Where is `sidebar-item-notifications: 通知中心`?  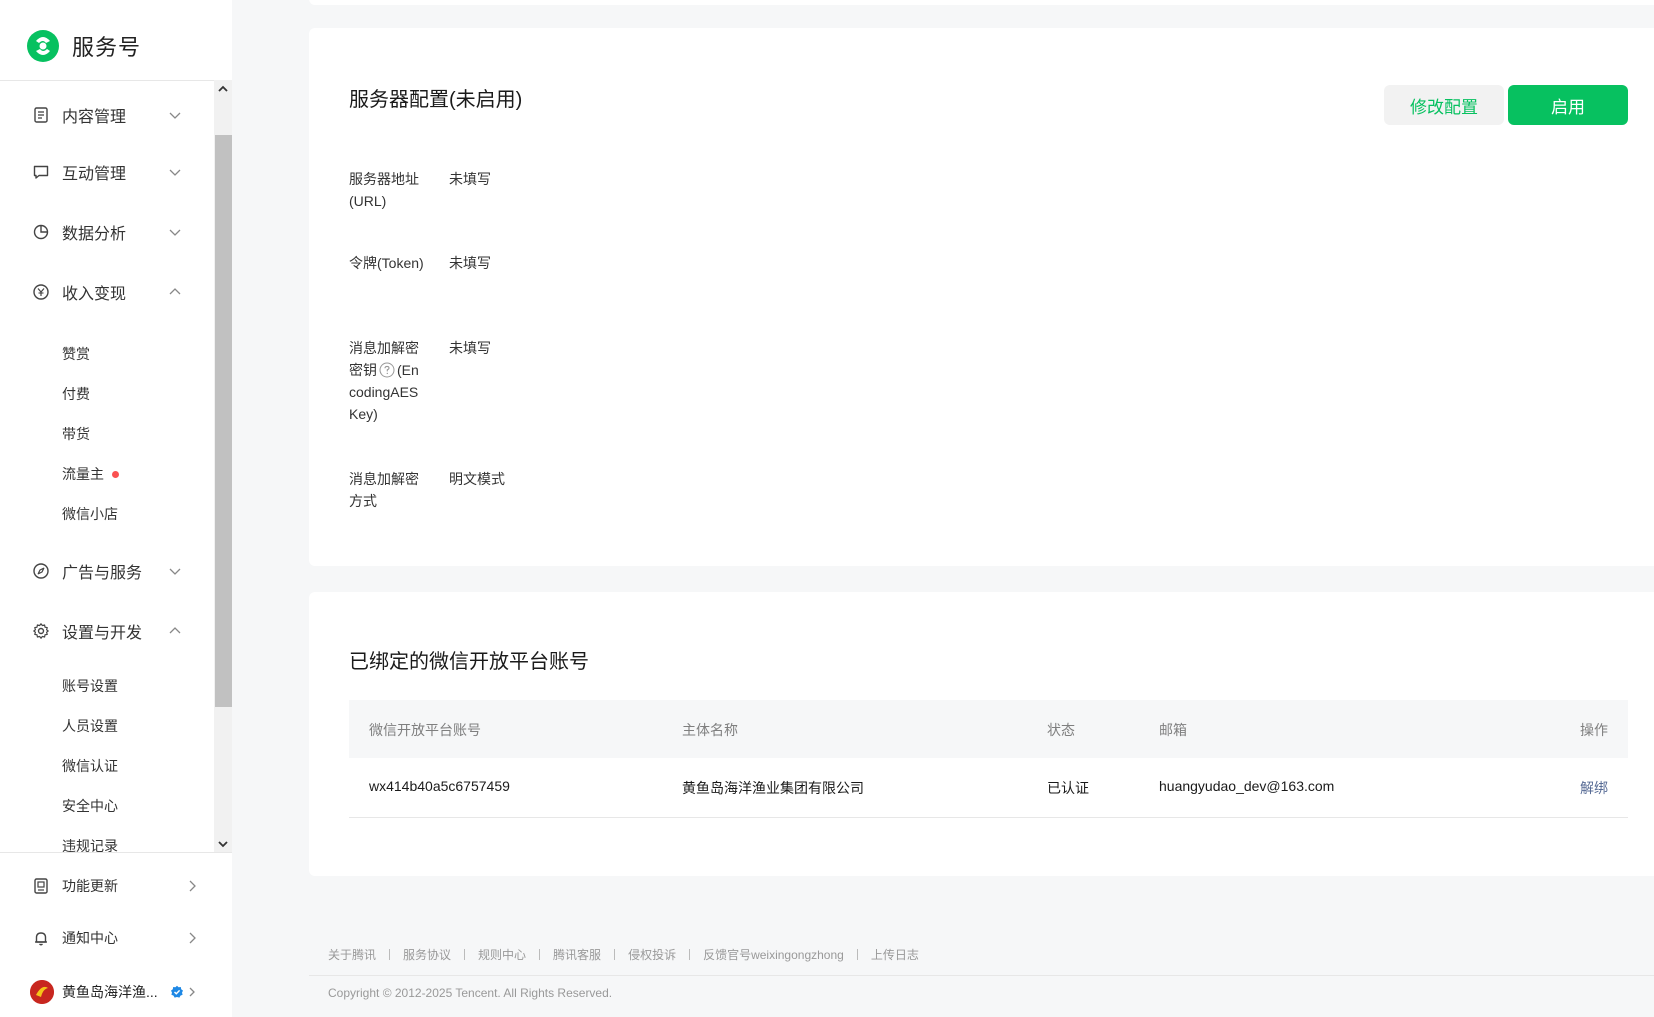 sidebar-item-notifications: 通知中心 is located at coordinates (107, 938).